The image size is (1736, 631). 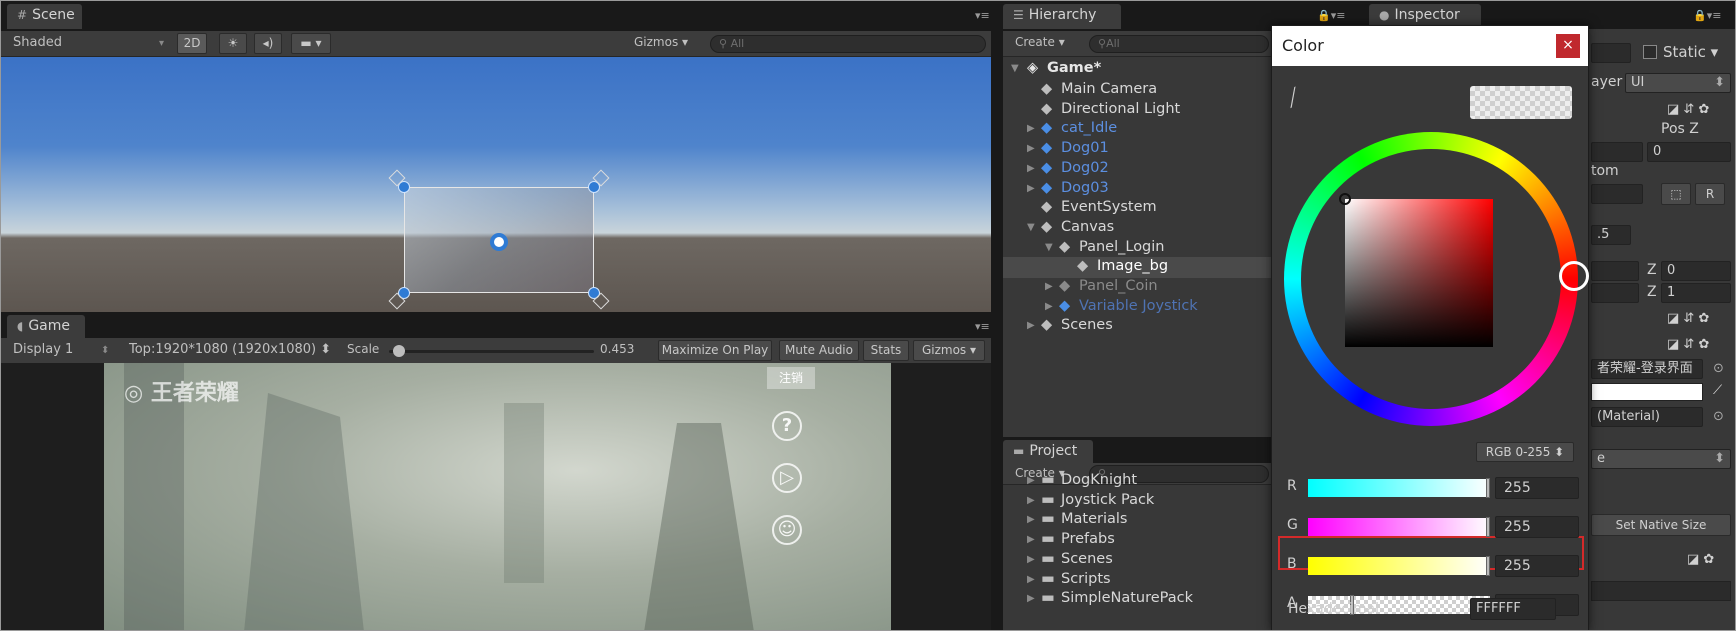 What do you see at coordinates (982, 15) in the screenshot?
I see `scene-panel-menu-icon: ▾≡` at bounding box center [982, 15].